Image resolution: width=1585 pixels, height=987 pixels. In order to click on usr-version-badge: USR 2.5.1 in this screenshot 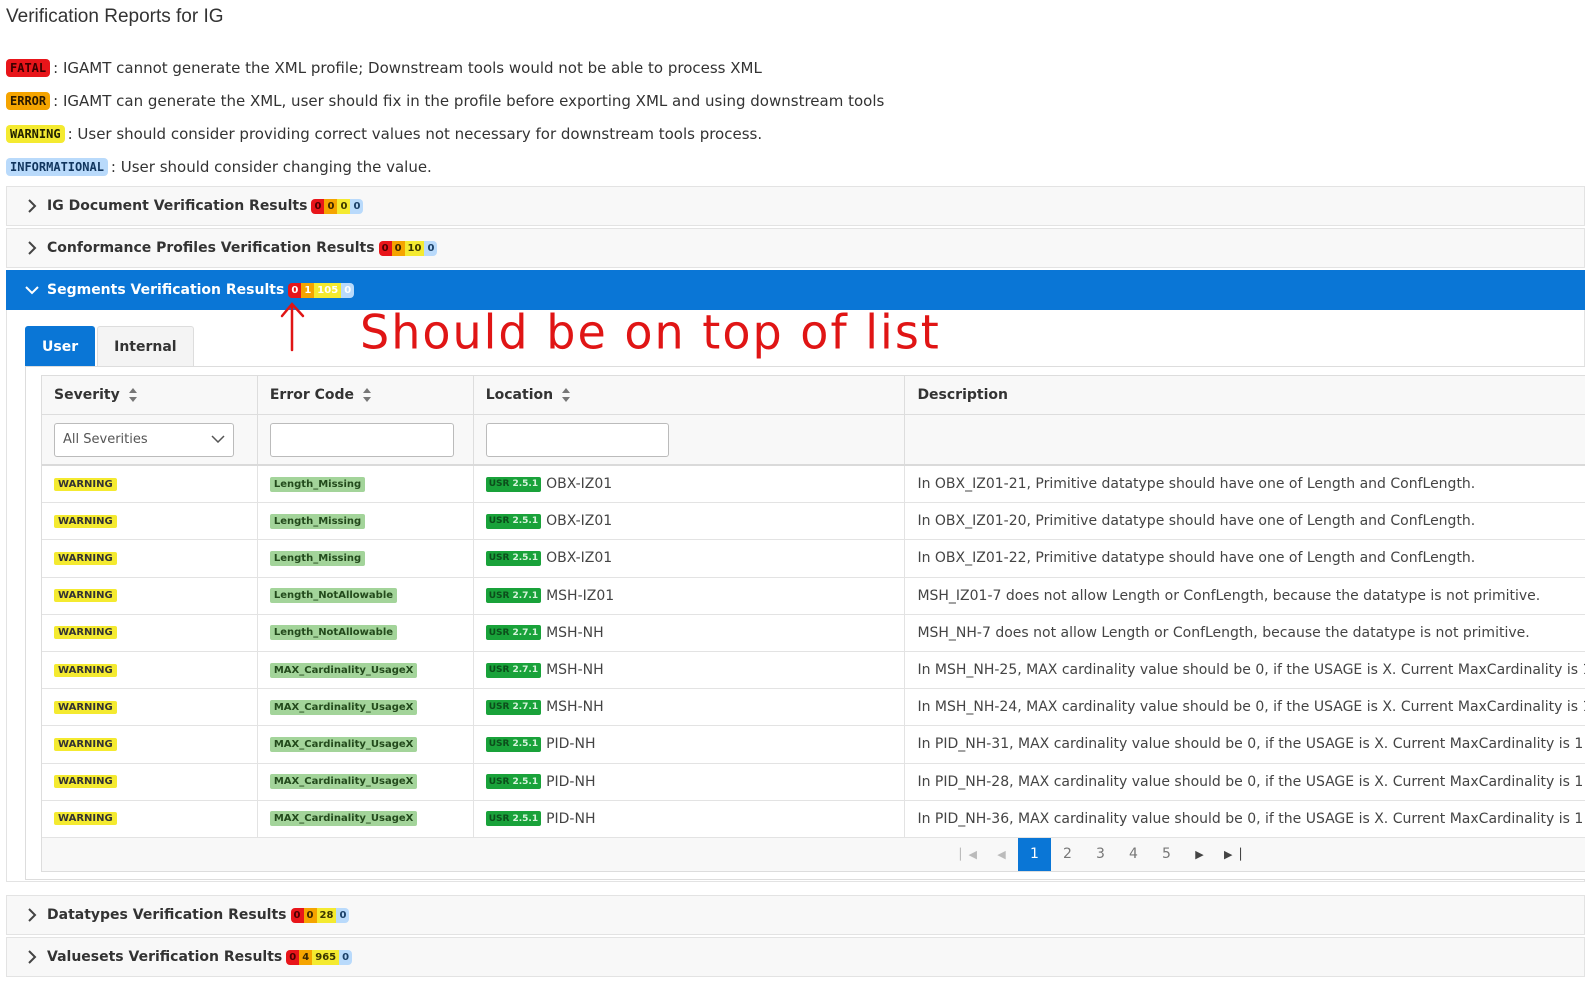, I will do `click(513, 521)`.